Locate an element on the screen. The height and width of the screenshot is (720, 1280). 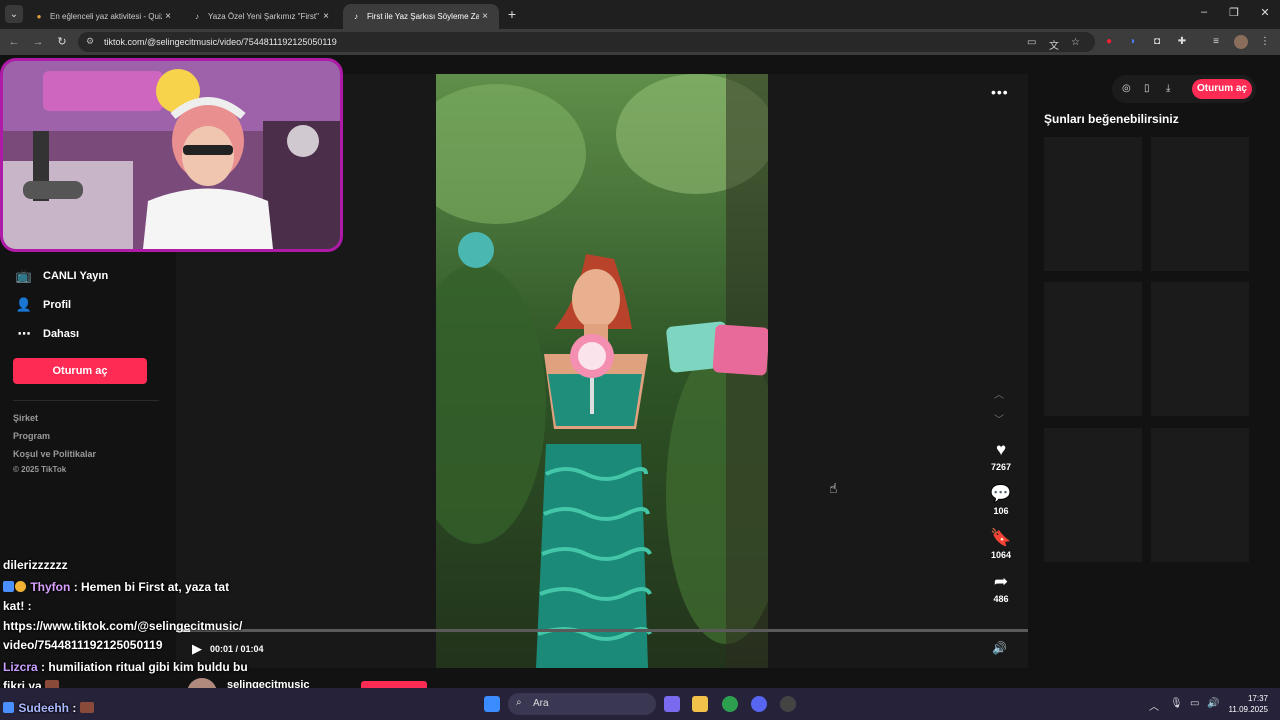
play-icon: ▶ is located at coordinates (197, 649).